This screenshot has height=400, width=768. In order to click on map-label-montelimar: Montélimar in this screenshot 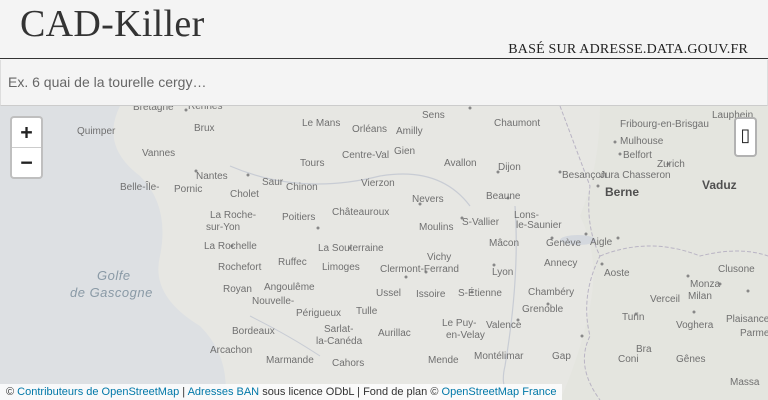, I will do `click(499, 356)`.